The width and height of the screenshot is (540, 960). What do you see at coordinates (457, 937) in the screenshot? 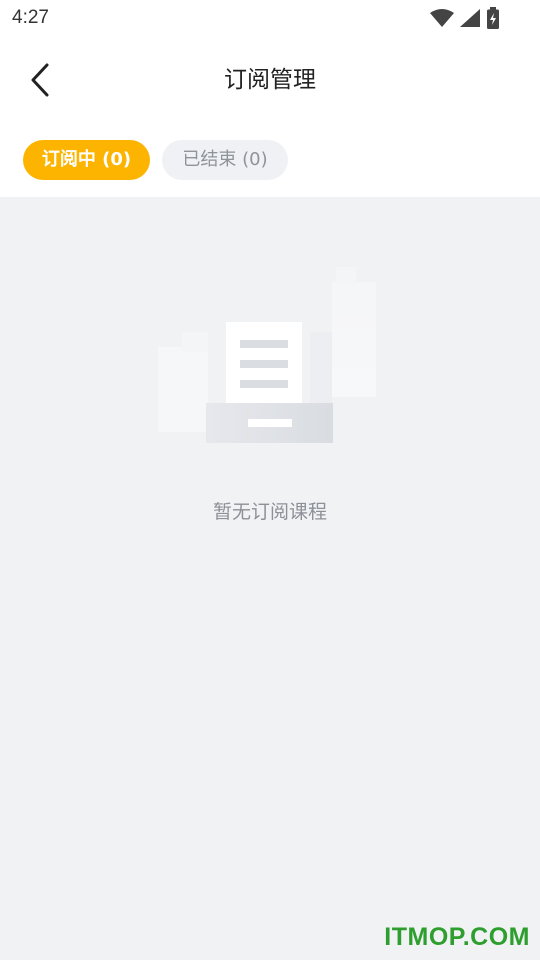
I see `watermark: ITMOP.COM` at bounding box center [457, 937].